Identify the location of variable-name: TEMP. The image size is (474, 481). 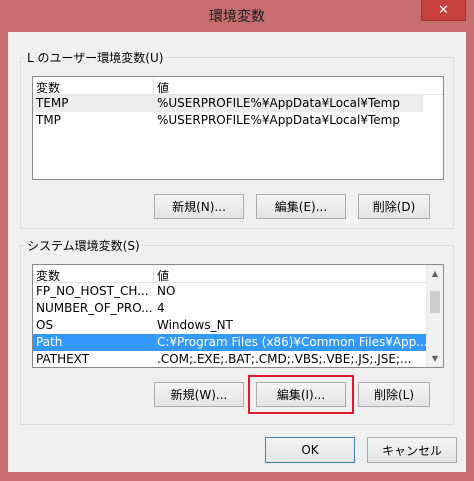
(52, 103).